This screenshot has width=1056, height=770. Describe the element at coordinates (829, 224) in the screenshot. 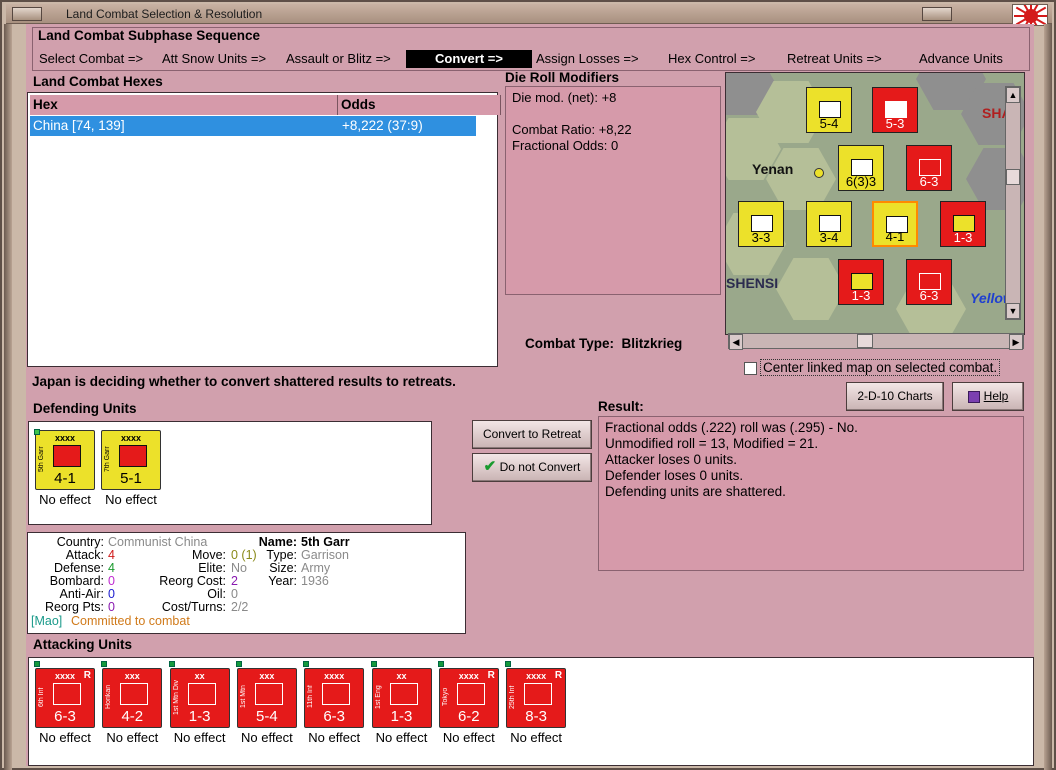

I see `map-counter: 3-4` at that location.